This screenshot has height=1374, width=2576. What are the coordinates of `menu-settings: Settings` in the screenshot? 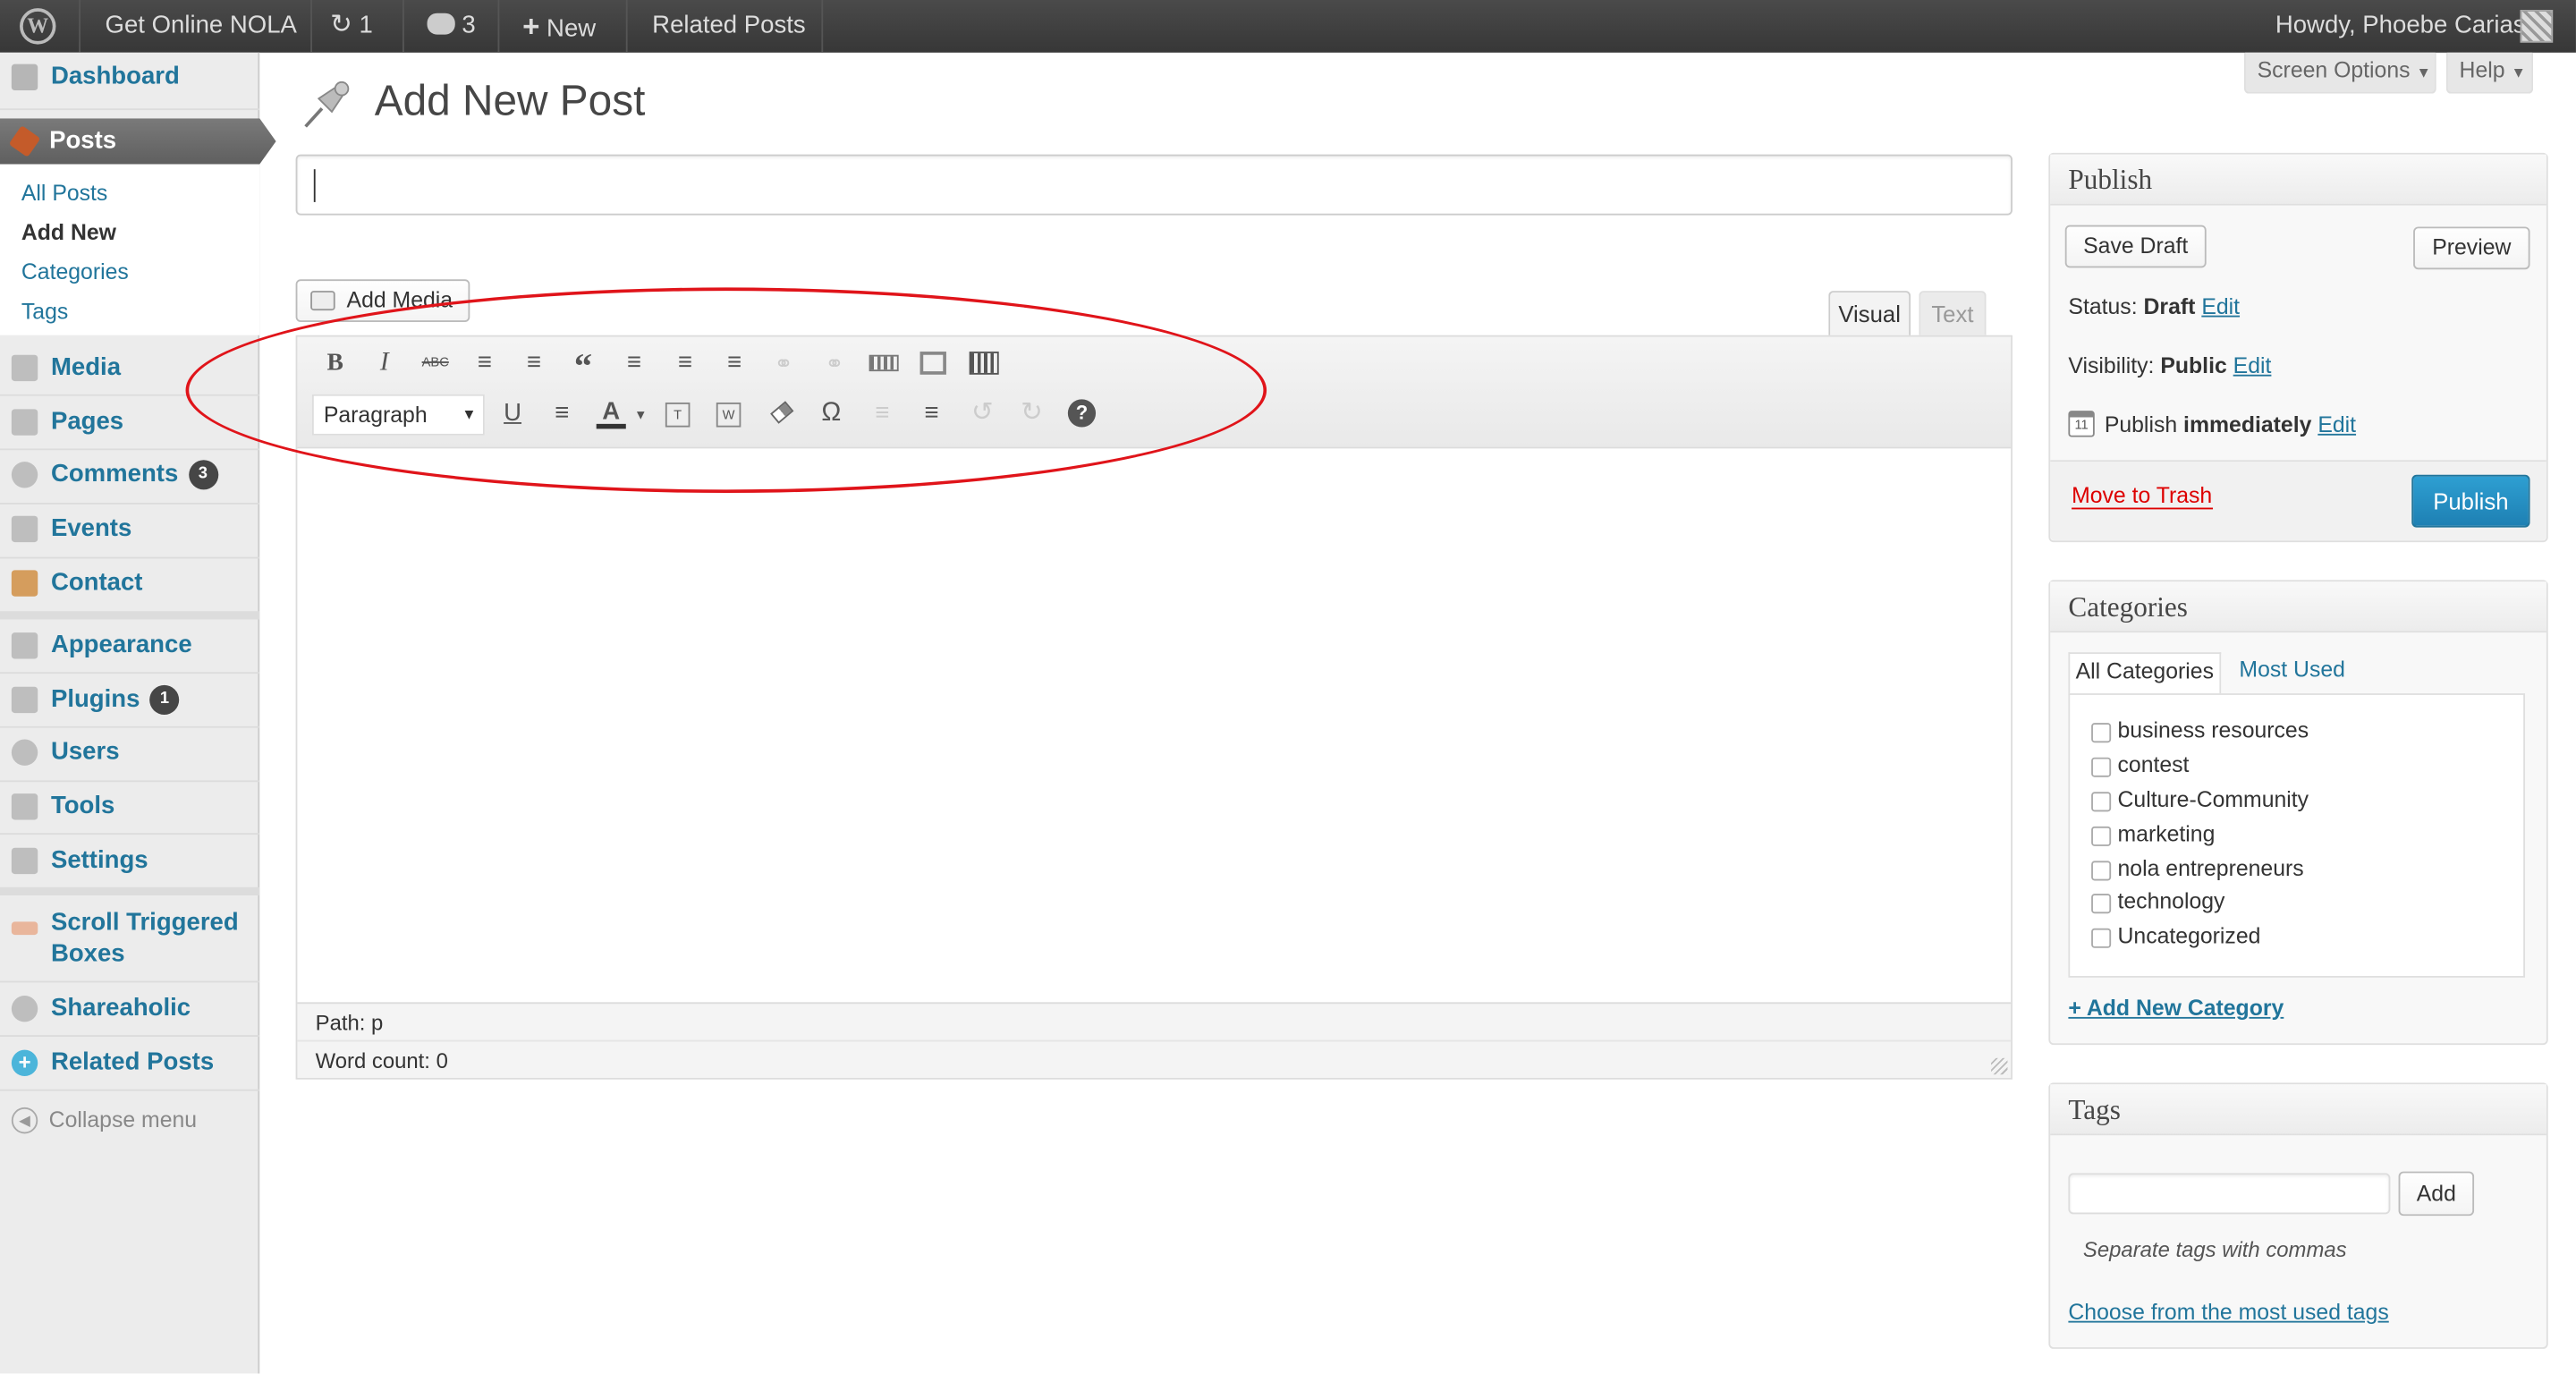 It's located at (129, 866).